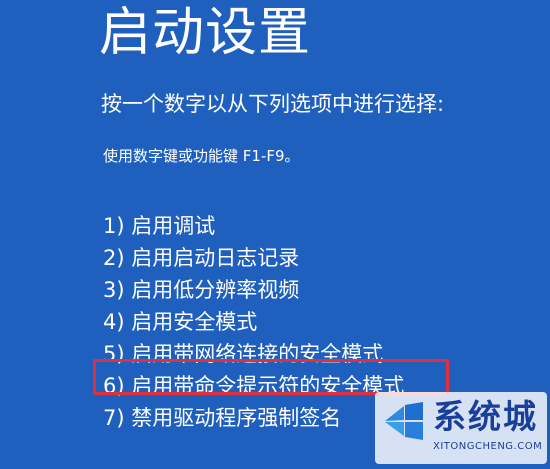 The height and width of the screenshot is (469, 550). I want to click on instruction-prompt: 按一个数字以从下列选项中进行选择:, so click(273, 104).